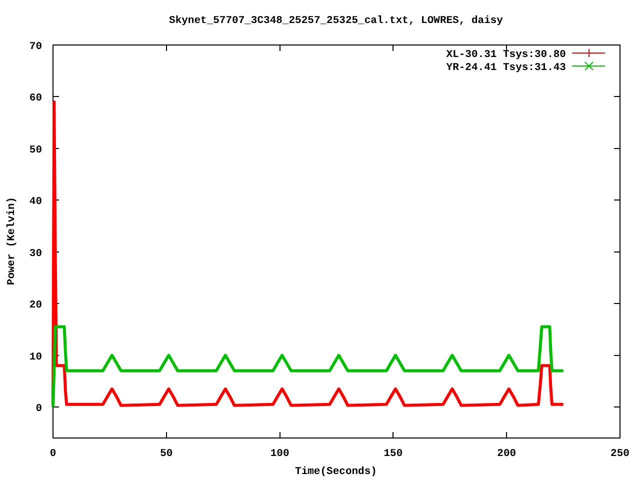 The image size is (640, 480). I want to click on x-tick-label: 50, so click(166, 454).